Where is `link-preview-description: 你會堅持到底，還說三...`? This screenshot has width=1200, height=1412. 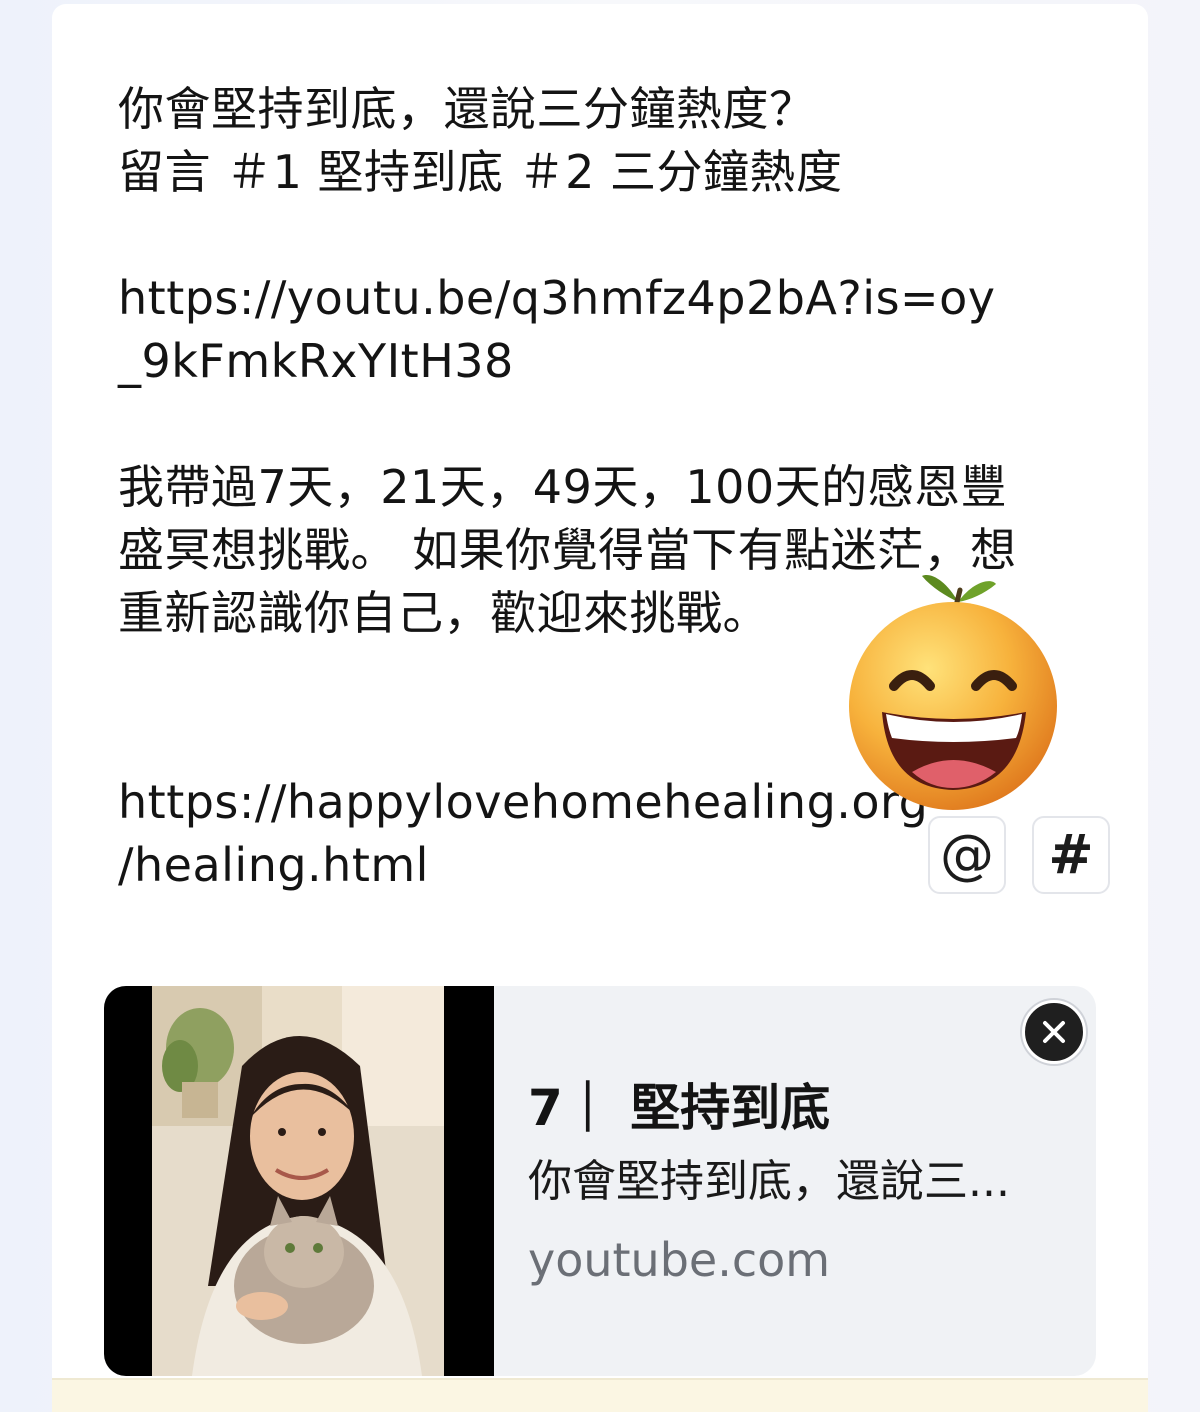 link-preview-description: 你會堅持到底，還說三... is located at coordinates (769, 1181).